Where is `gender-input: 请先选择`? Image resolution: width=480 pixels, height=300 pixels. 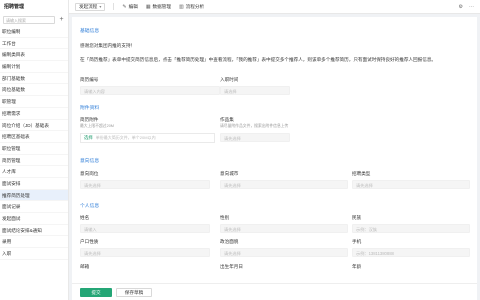
gender-input: 请先选择 is located at coordinates (284, 228).